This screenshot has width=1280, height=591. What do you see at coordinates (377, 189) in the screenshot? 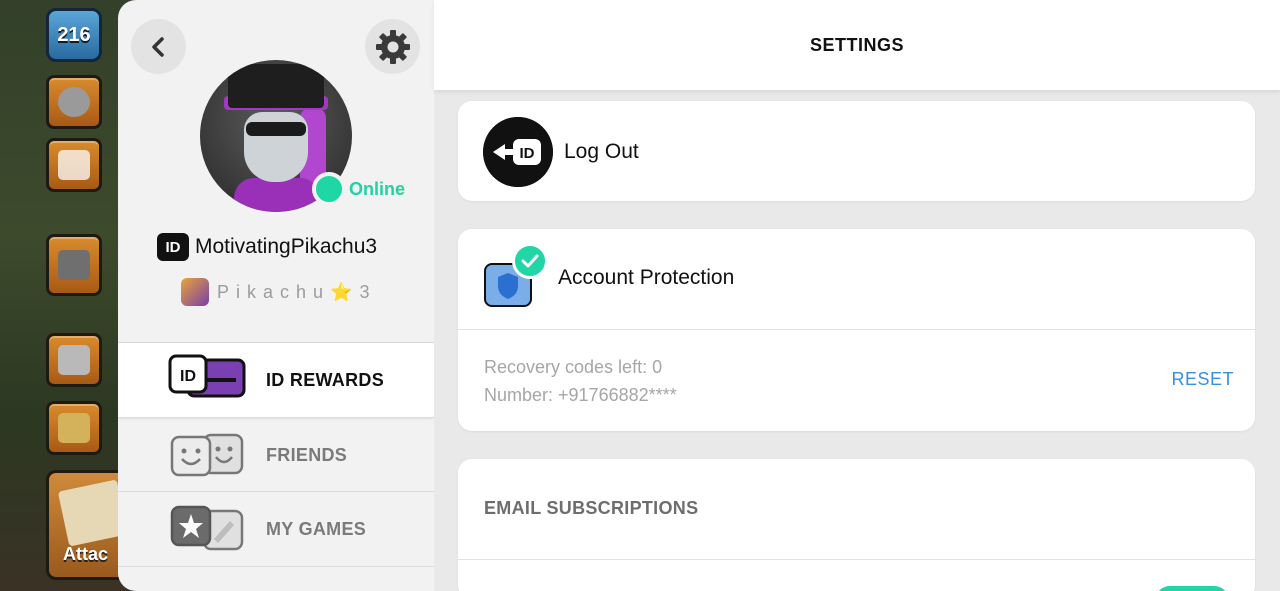
I see `online-status-label: Online` at bounding box center [377, 189].